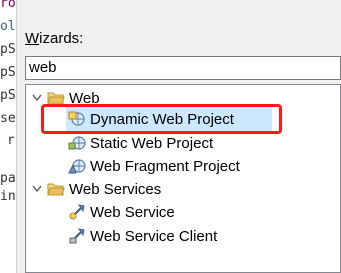 Image resolution: width=341 pixels, height=273 pixels. I want to click on tree-item-label: Static Web Project, so click(152, 143).